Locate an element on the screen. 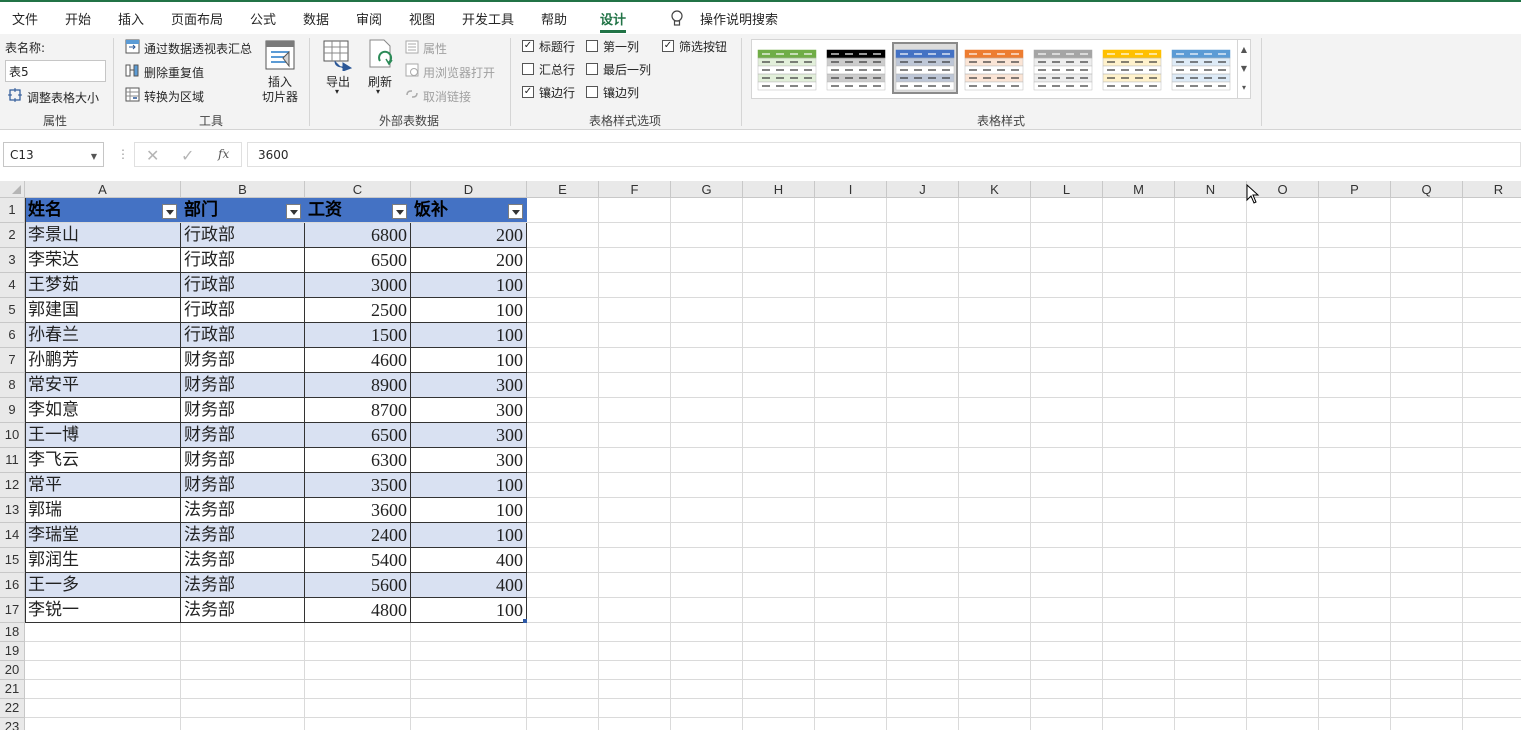  row-header: 15 is located at coordinates (12, 560).